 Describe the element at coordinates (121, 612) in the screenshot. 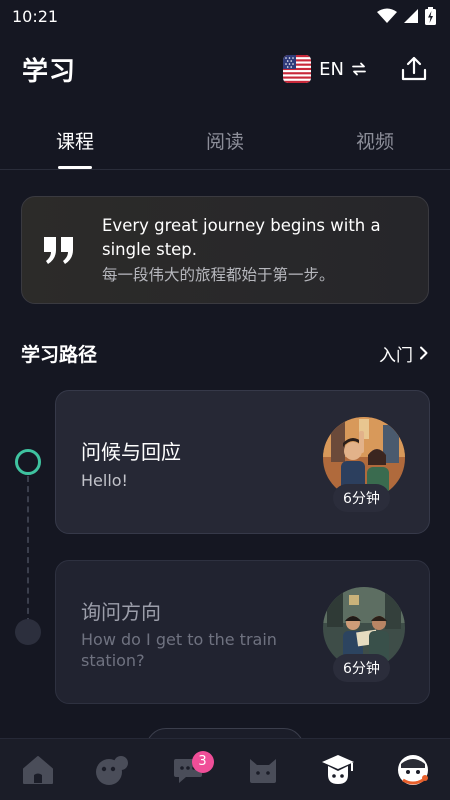

I see `lesson-title: 询问方向` at that location.